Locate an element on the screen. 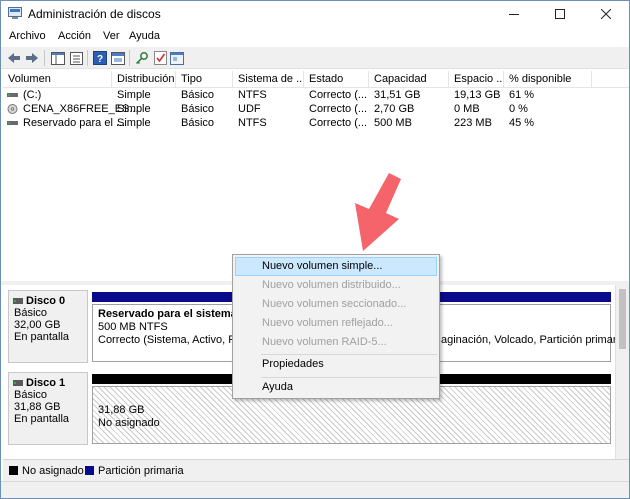 The image size is (630, 499). cell-sistema-archivos: UDF is located at coordinates (249, 109).